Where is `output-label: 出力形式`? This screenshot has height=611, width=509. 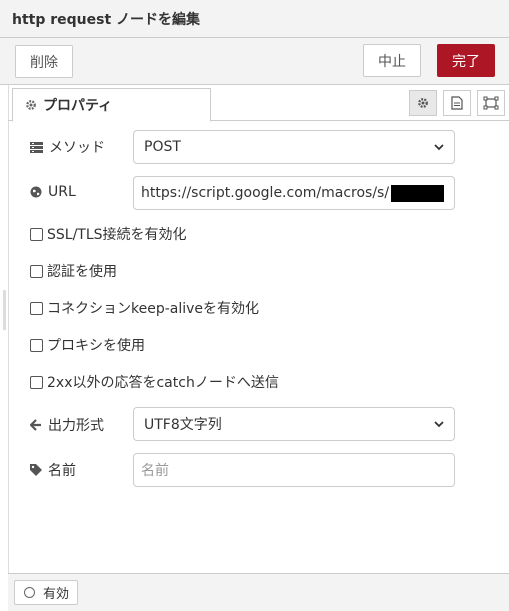 output-label: 出力形式 is located at coordinates (81, 425).